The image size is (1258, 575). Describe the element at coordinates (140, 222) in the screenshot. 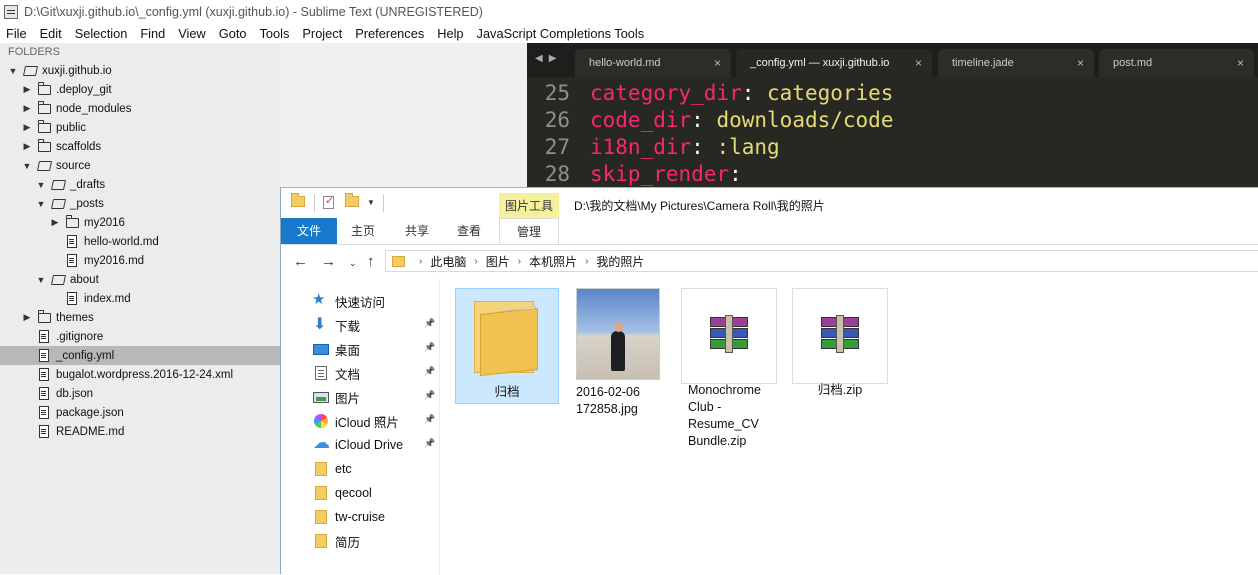

I see `tree-item: ▶ my2016` at that location.